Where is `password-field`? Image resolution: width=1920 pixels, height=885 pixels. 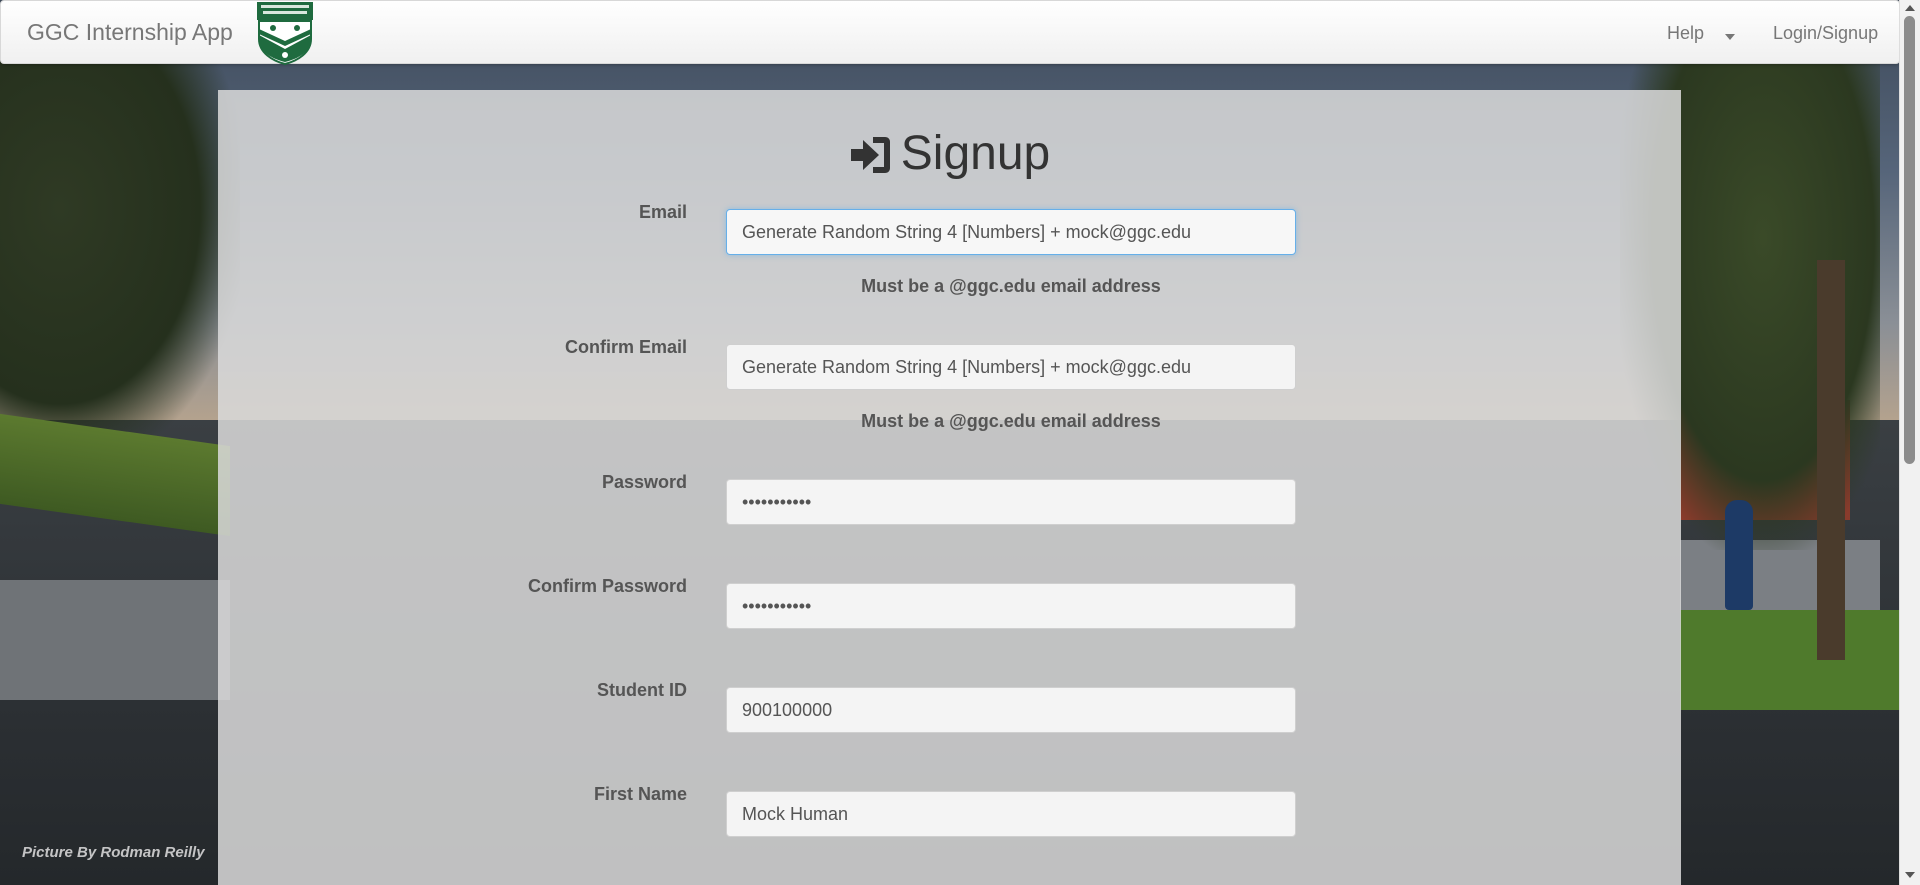 password-field is located at coordinates (1011, 502).